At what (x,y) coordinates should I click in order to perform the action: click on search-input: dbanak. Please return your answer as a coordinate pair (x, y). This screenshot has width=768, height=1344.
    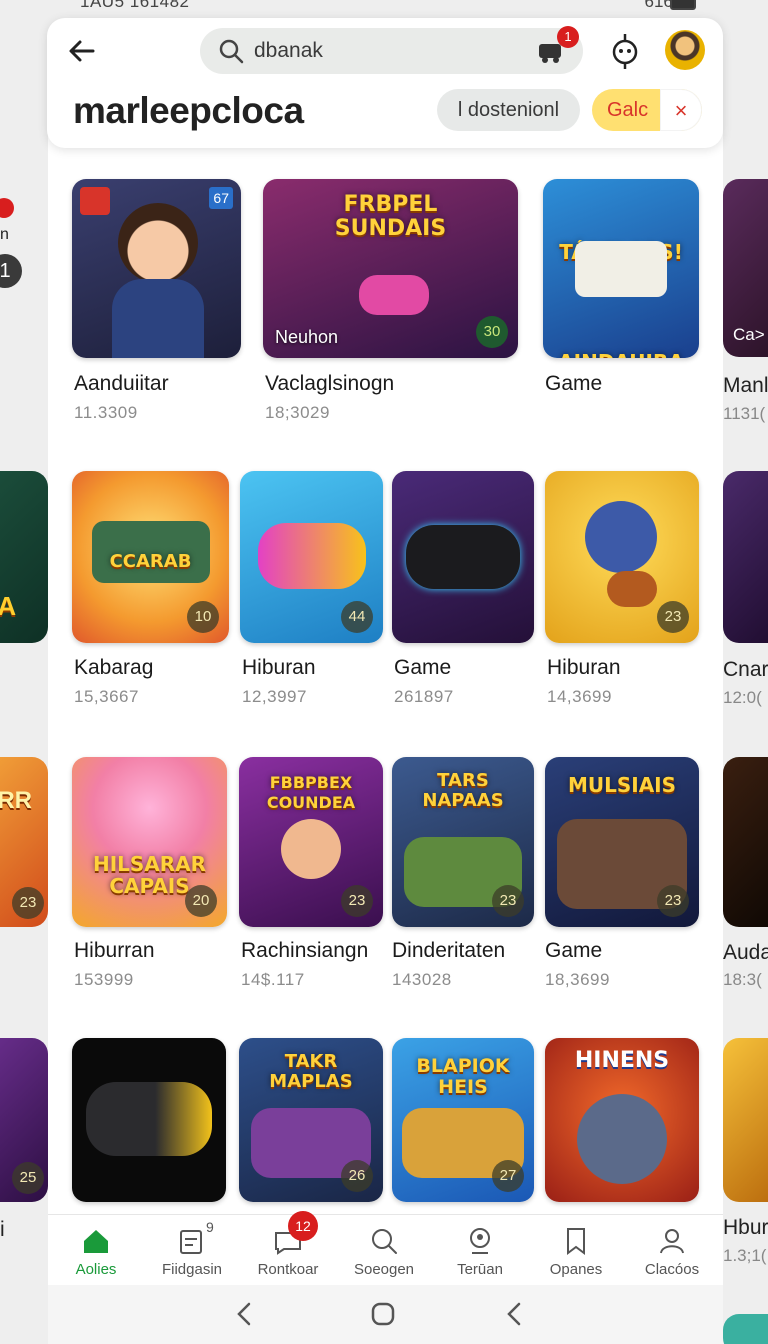
    Looking at the image, I should click on (288, 51).